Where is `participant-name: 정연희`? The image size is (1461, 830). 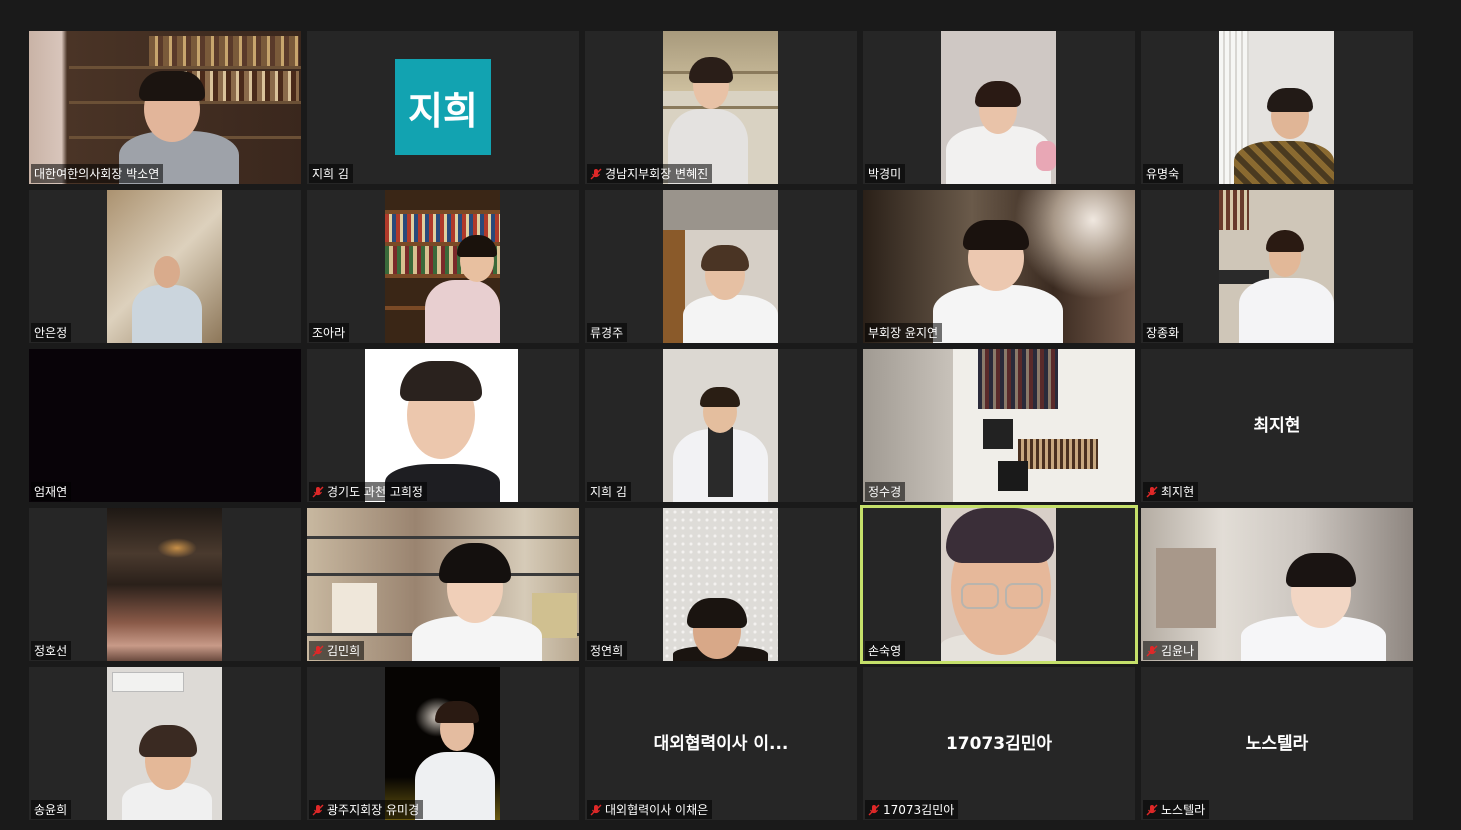
participant-name: 정연희 is located at coordinates (607, 651).